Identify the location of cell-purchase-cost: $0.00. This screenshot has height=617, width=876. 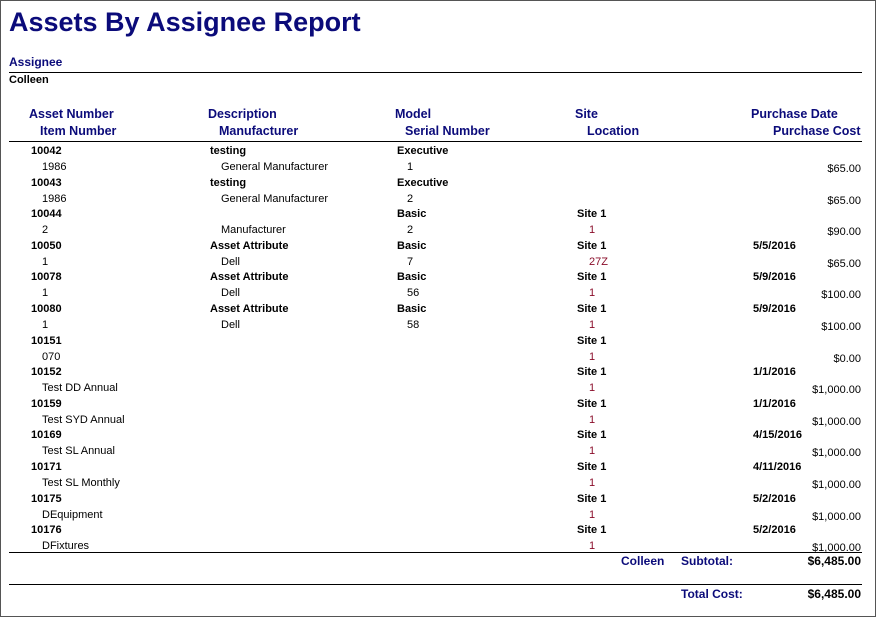
(847, 358).